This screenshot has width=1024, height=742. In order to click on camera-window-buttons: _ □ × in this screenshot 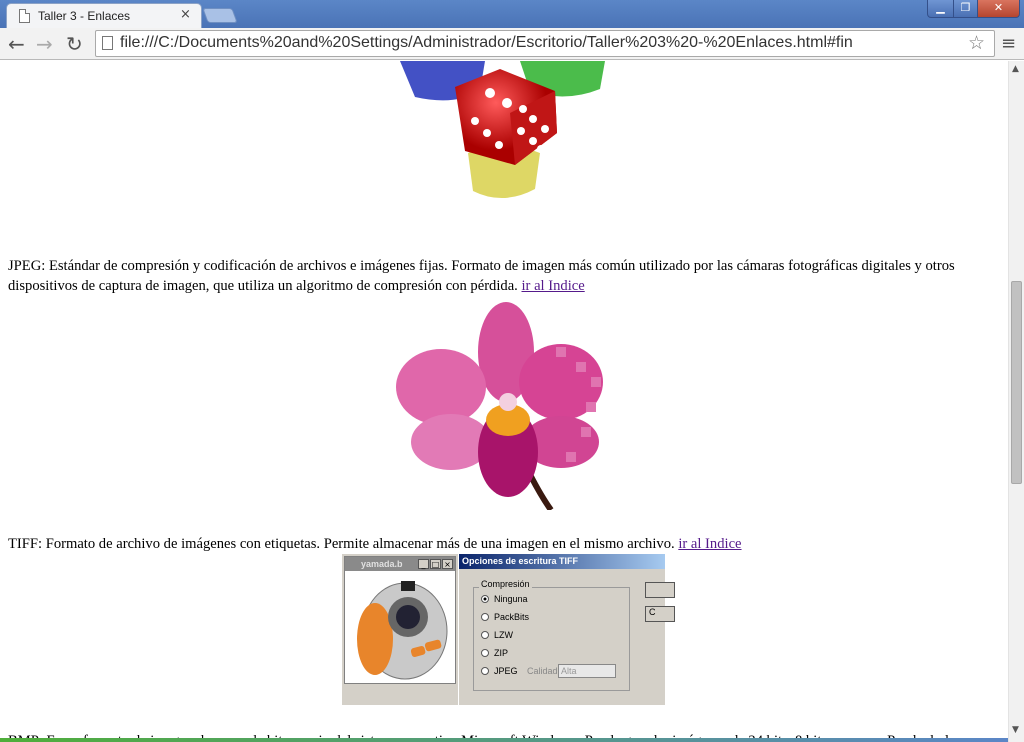, I will do `click(435, 564)`.